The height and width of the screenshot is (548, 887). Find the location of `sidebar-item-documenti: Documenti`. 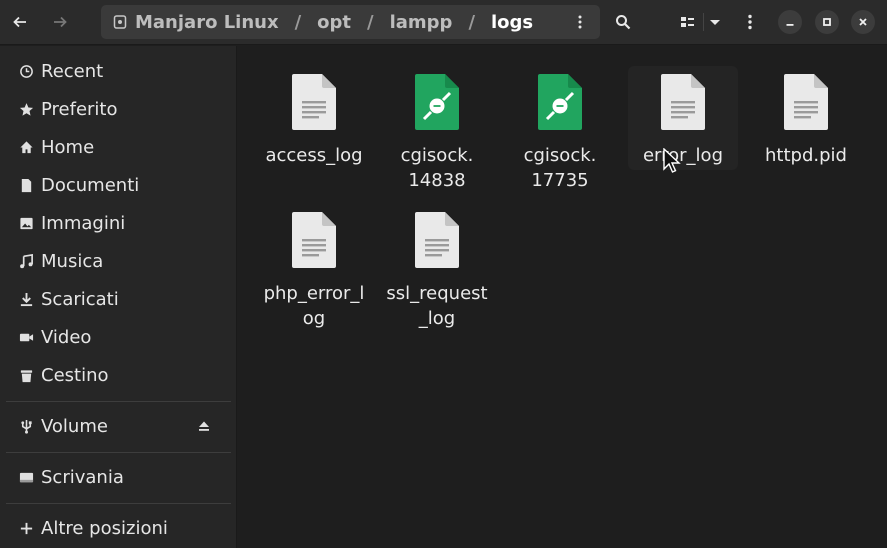

sidebar-item-documenti: Documenti is located at coordinates (118, 185).